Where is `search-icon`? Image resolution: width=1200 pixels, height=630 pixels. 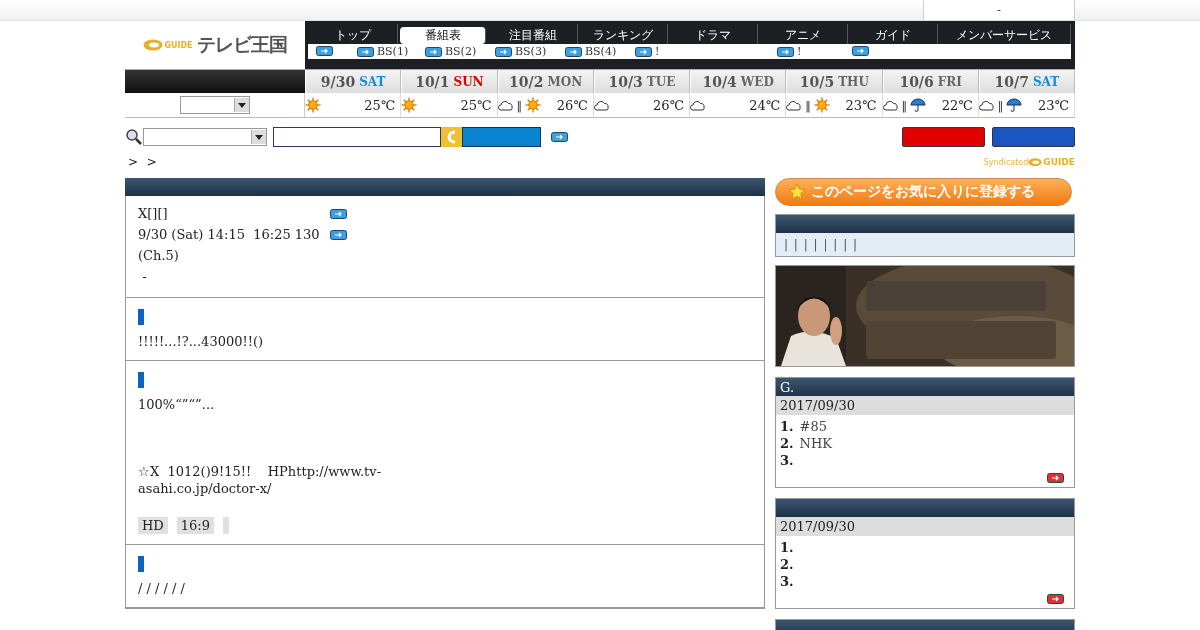 search-icon is located at coordinates (134, 137).